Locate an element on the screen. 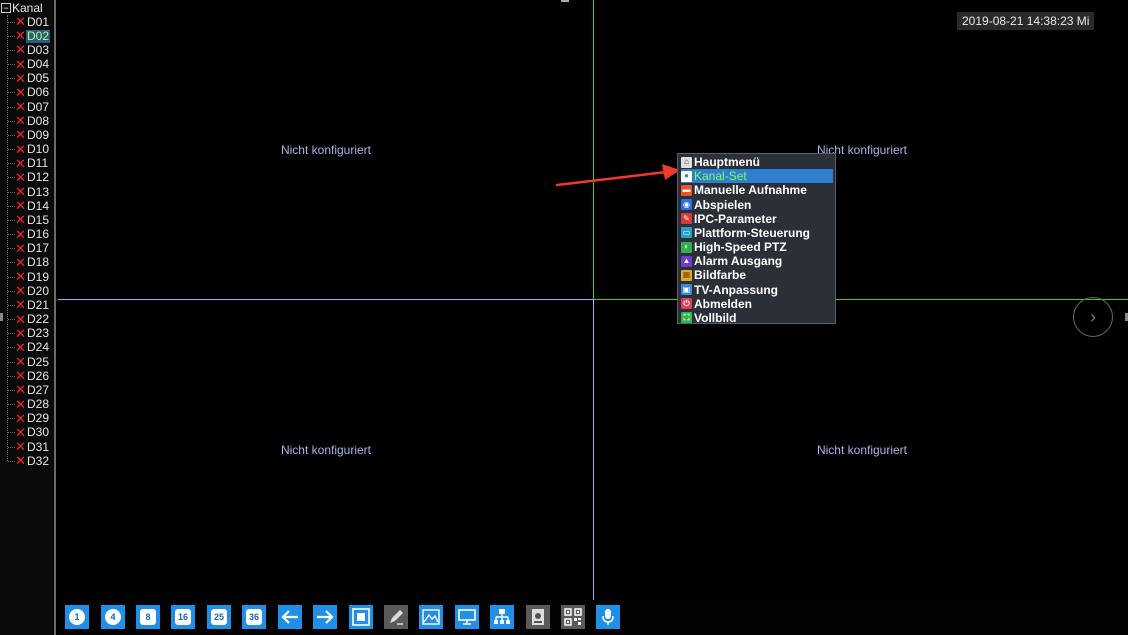  menu-item: ▲ Alarm Ausgang is located at coordinates (757, 261).